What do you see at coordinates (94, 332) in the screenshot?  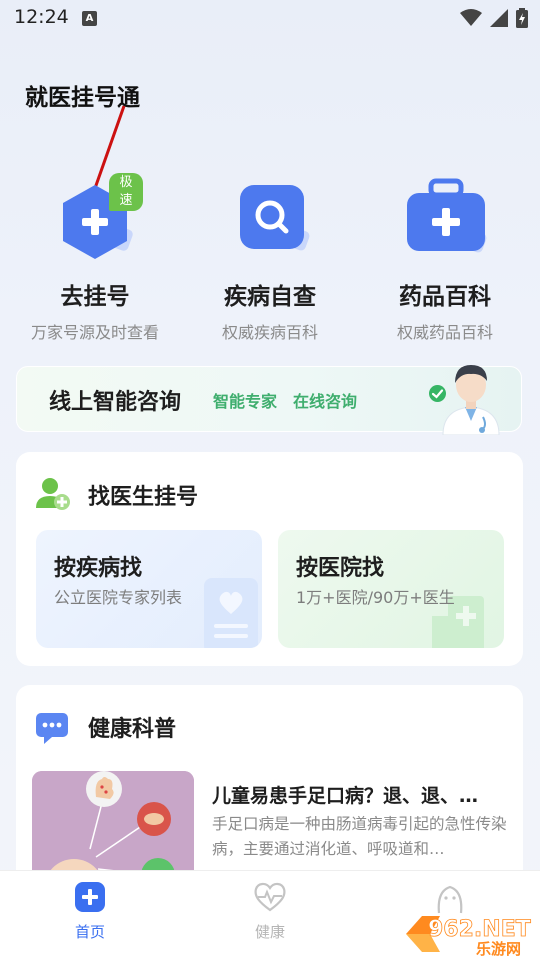 I see `service-subtitle: 万家号源及时查看` at bounding box center [94, 332].